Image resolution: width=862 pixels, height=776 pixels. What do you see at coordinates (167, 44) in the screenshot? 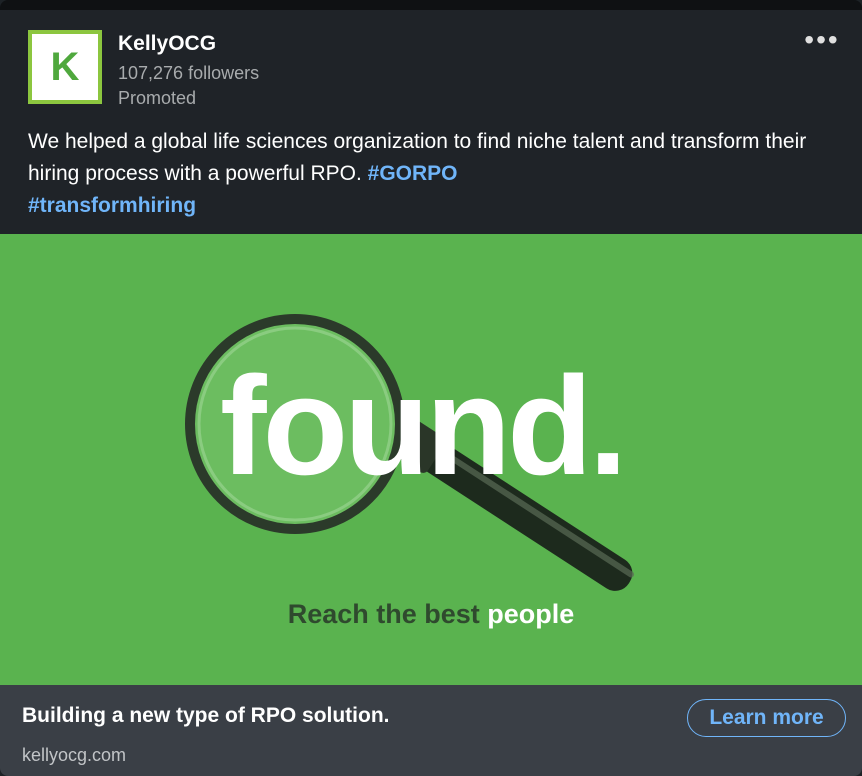
I see `company-name: KellyOCG` at bounding box center [167, 44].